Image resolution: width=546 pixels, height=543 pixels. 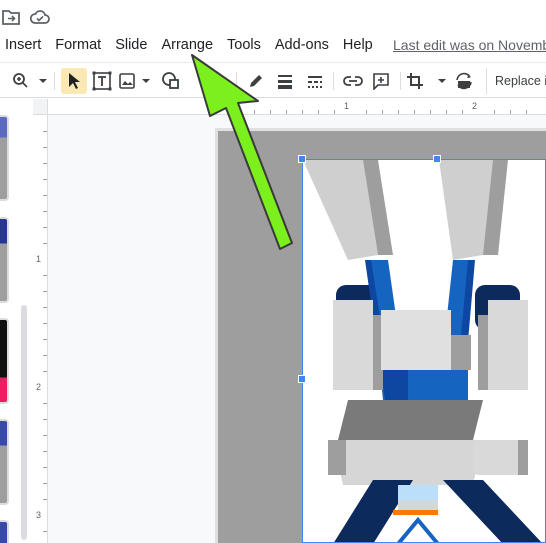 What do you see at coordinates (171, 81) in the screenshot?
I see `shape-icon` at bounding box center [171, 81].